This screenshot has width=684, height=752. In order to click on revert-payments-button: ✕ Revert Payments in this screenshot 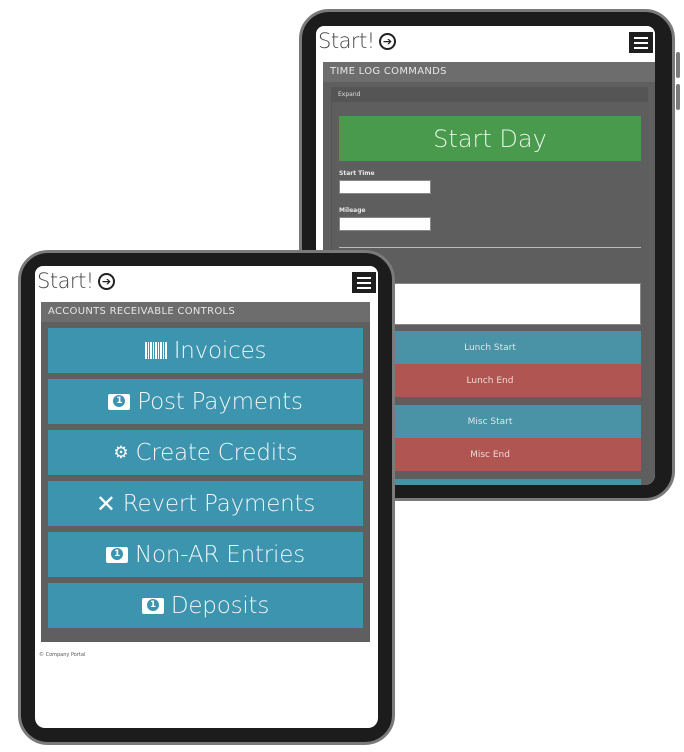, I will do `click(205, 503)`.